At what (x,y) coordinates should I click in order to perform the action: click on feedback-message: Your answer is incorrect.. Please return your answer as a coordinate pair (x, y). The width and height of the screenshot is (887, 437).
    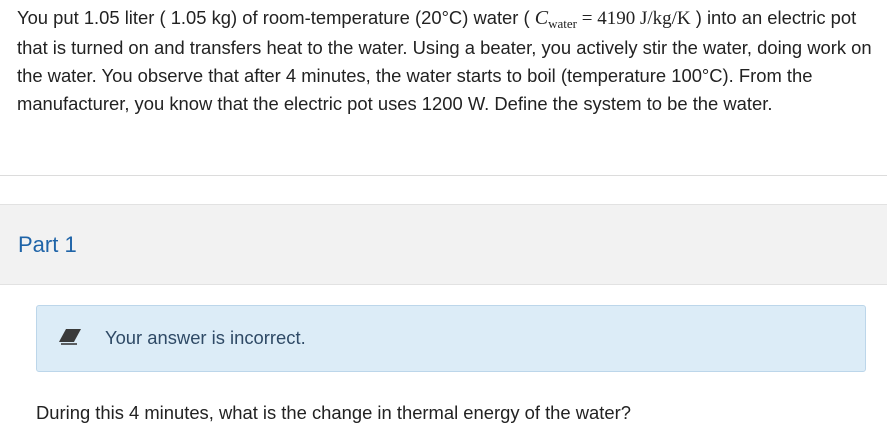
    Looking at the image, I should click on (205, 337).